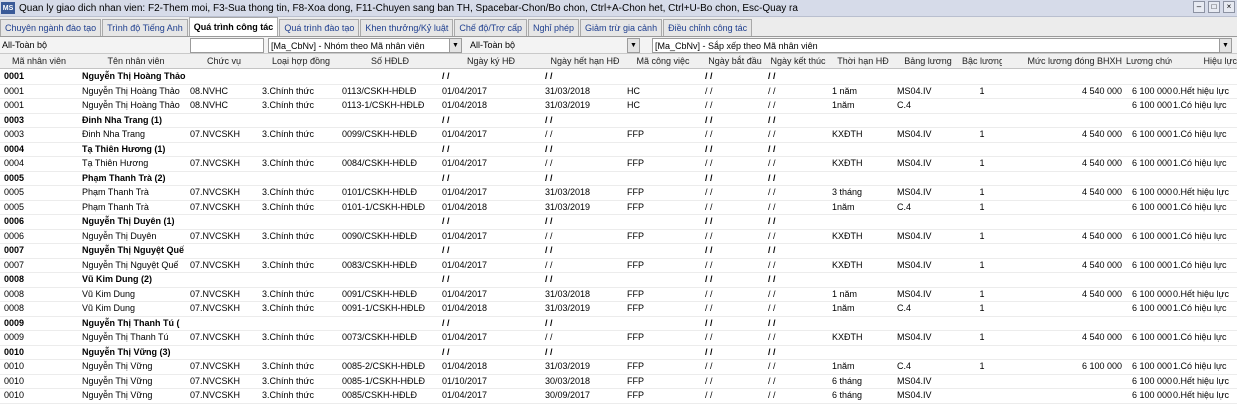  Describe the element at coordinates (1205, 61) in the screenshot. I see `column-header: Hiệu lực` at that location.